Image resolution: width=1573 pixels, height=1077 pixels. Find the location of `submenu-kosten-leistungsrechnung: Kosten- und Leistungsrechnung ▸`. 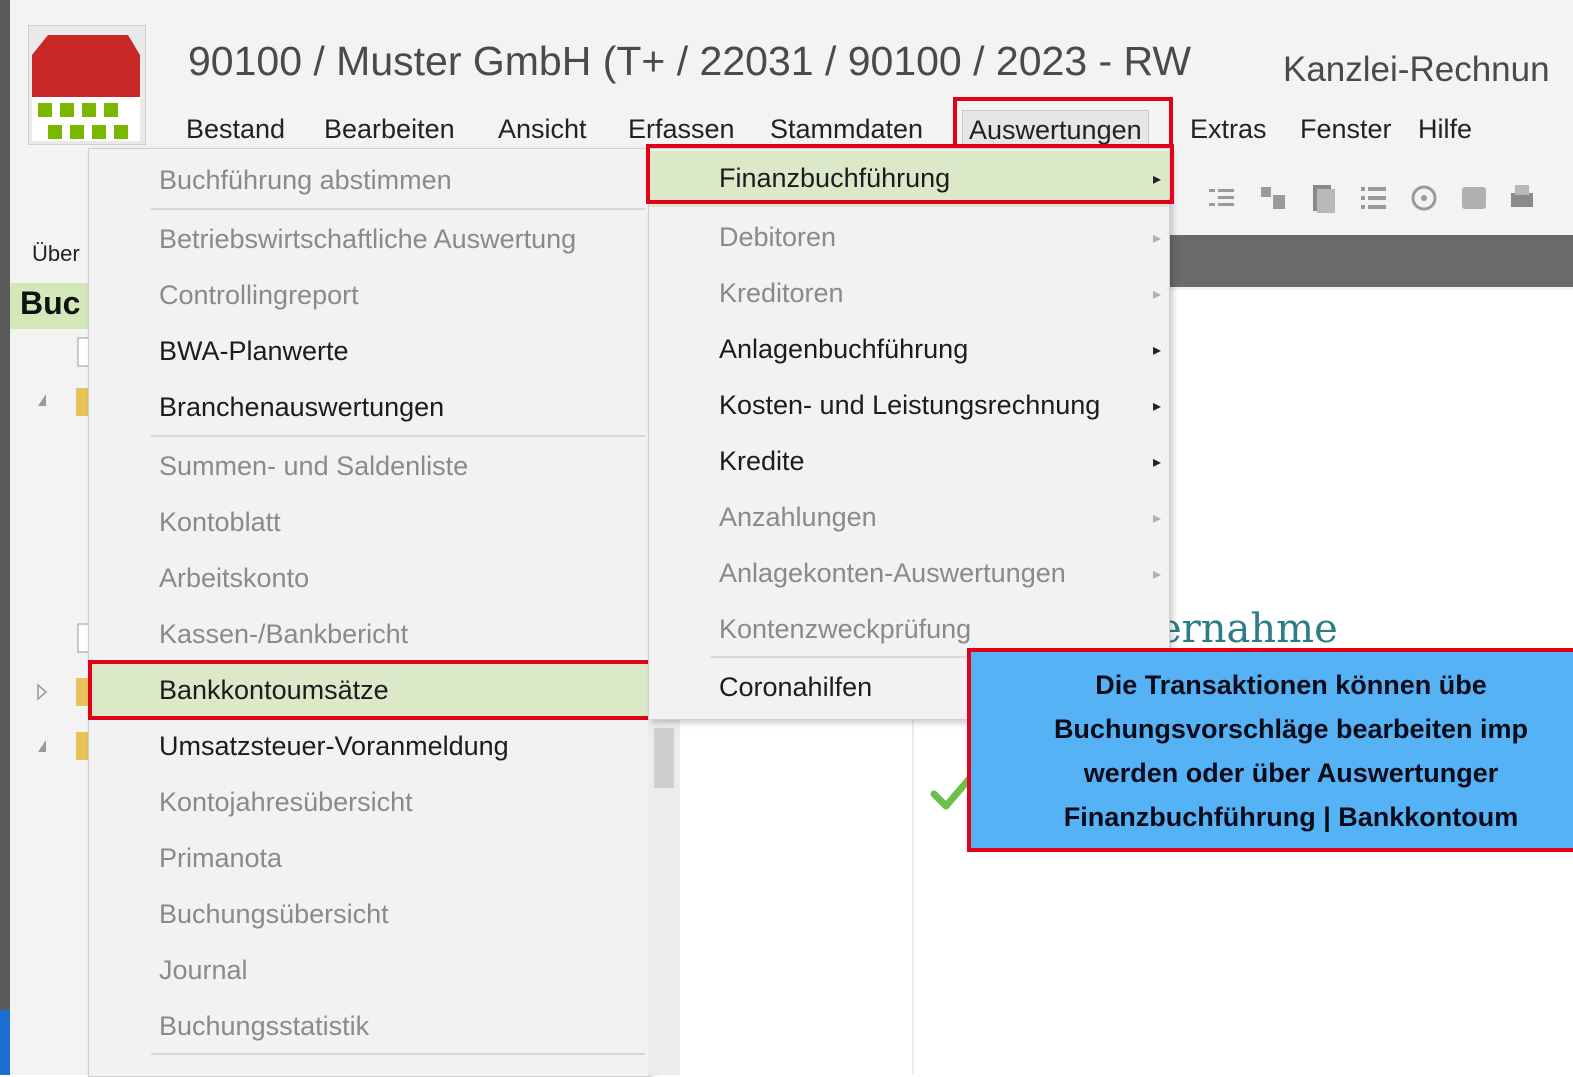

submenu-kosten-leistungsrechnung: Kosten- und Leistungsrechnung ▸ is located at coordinates (909, 406).